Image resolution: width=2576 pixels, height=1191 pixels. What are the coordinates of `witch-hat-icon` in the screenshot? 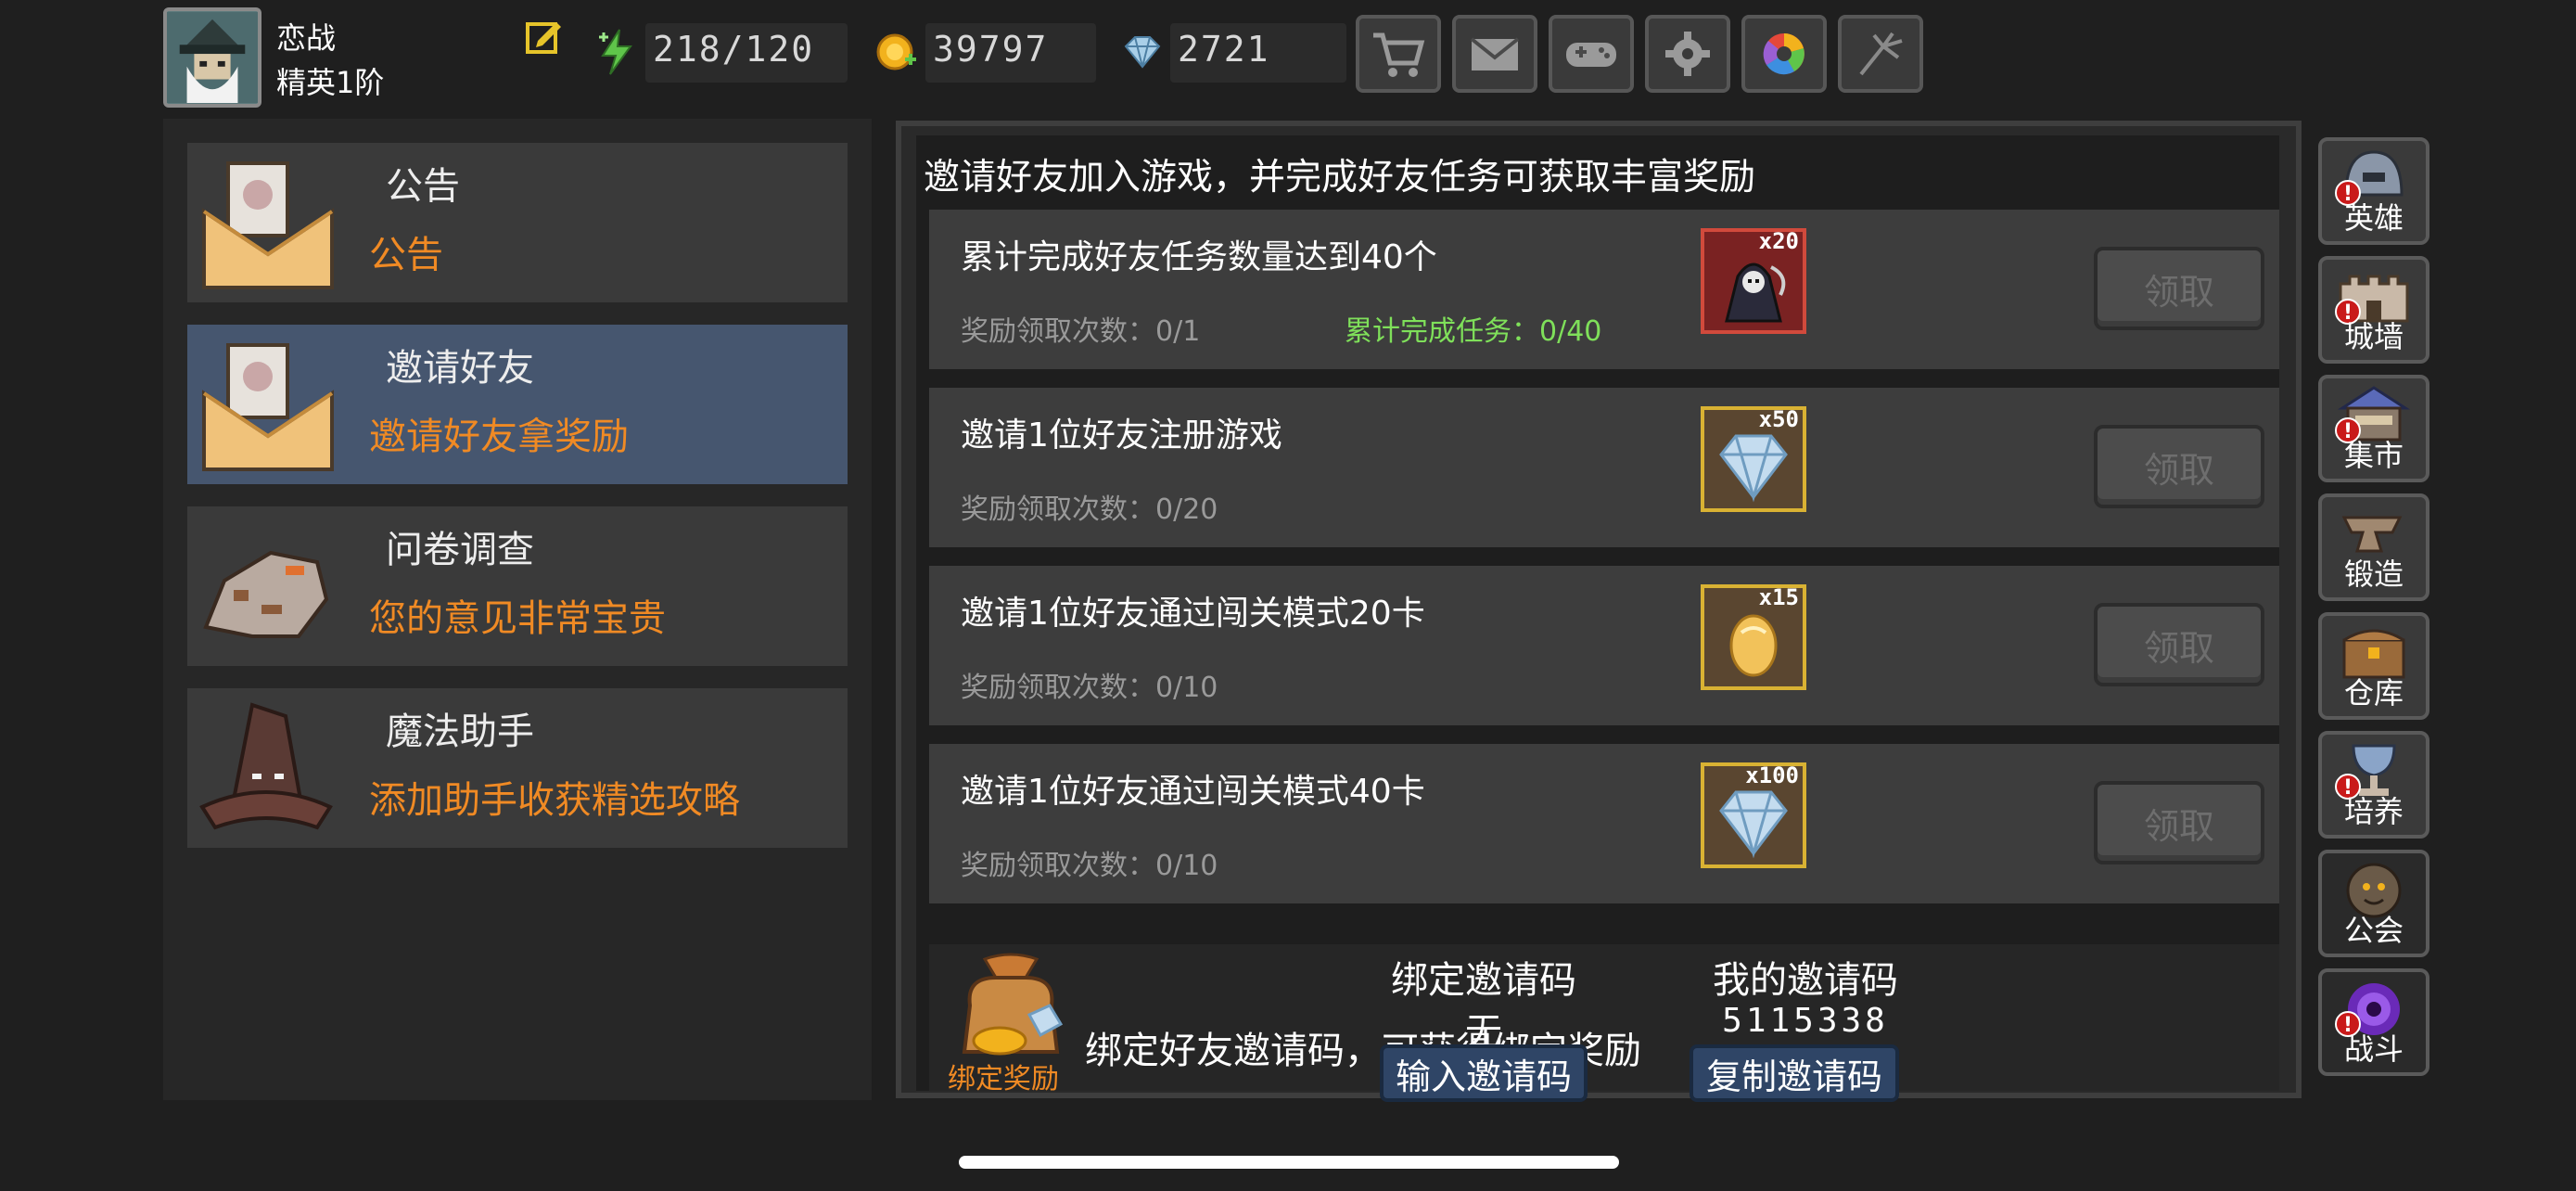 It's located at (266, 768).